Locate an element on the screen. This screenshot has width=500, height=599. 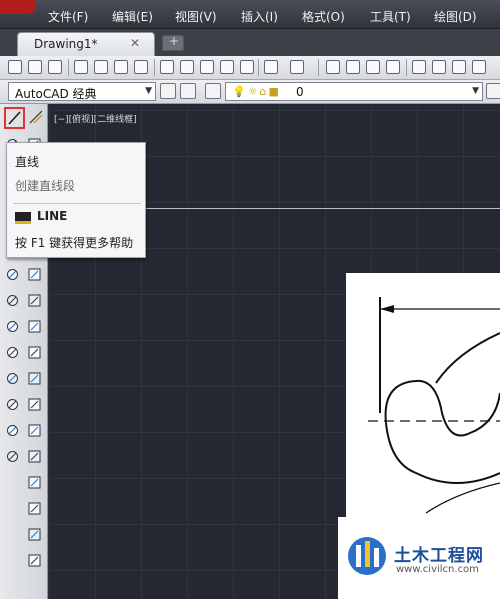
scale-button is located at coordinates (34, 456).